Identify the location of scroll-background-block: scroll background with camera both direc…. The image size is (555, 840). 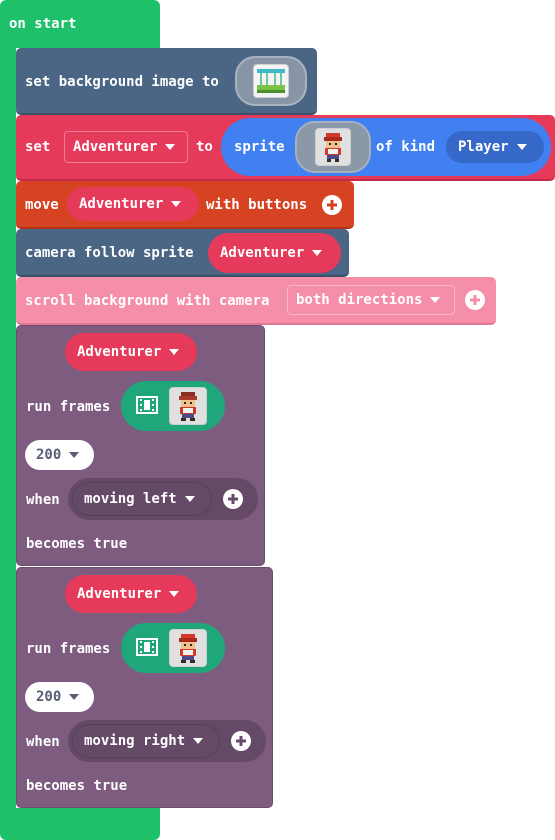
(256, 301).